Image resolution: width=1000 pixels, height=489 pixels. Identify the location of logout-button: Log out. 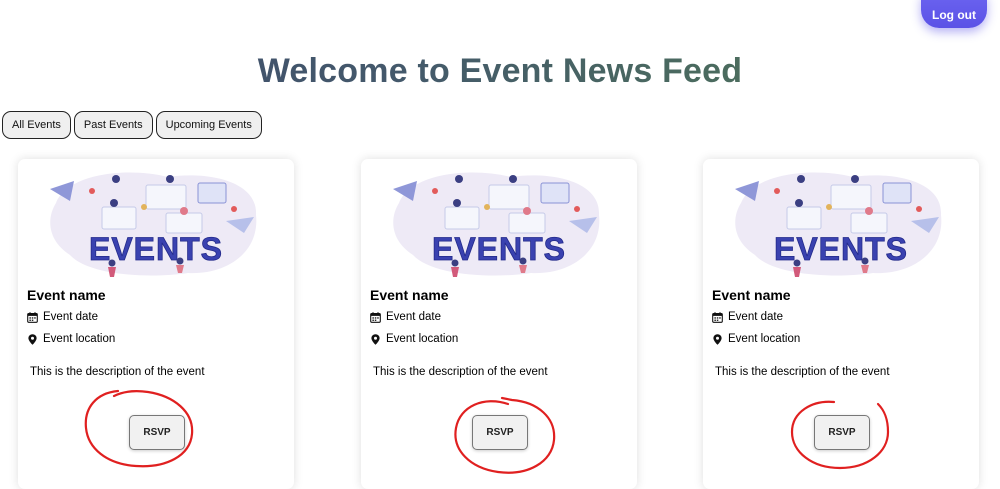
(954, 14).